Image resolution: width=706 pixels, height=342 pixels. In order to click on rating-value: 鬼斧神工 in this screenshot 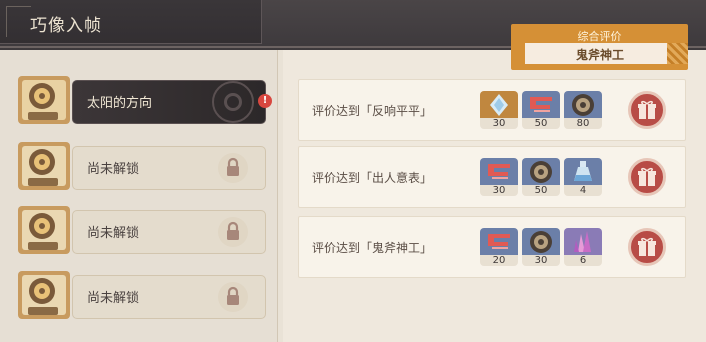, I will do `click(599, 55)`.